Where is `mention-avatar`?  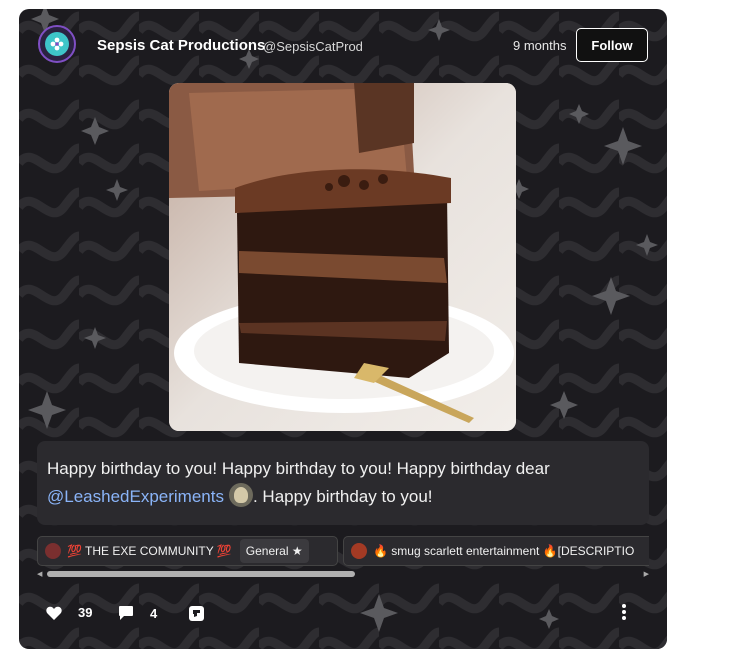
mention-avatar is located at coordinates (240, 495).